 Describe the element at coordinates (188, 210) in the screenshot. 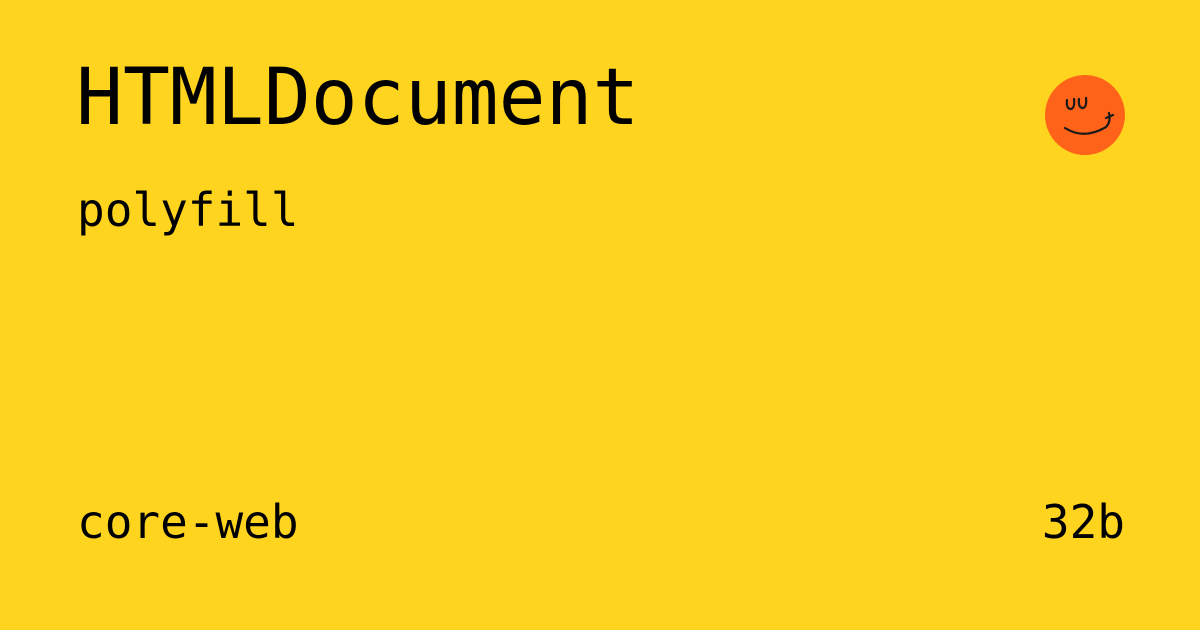

I see `subtitle: polyfill` at that location.